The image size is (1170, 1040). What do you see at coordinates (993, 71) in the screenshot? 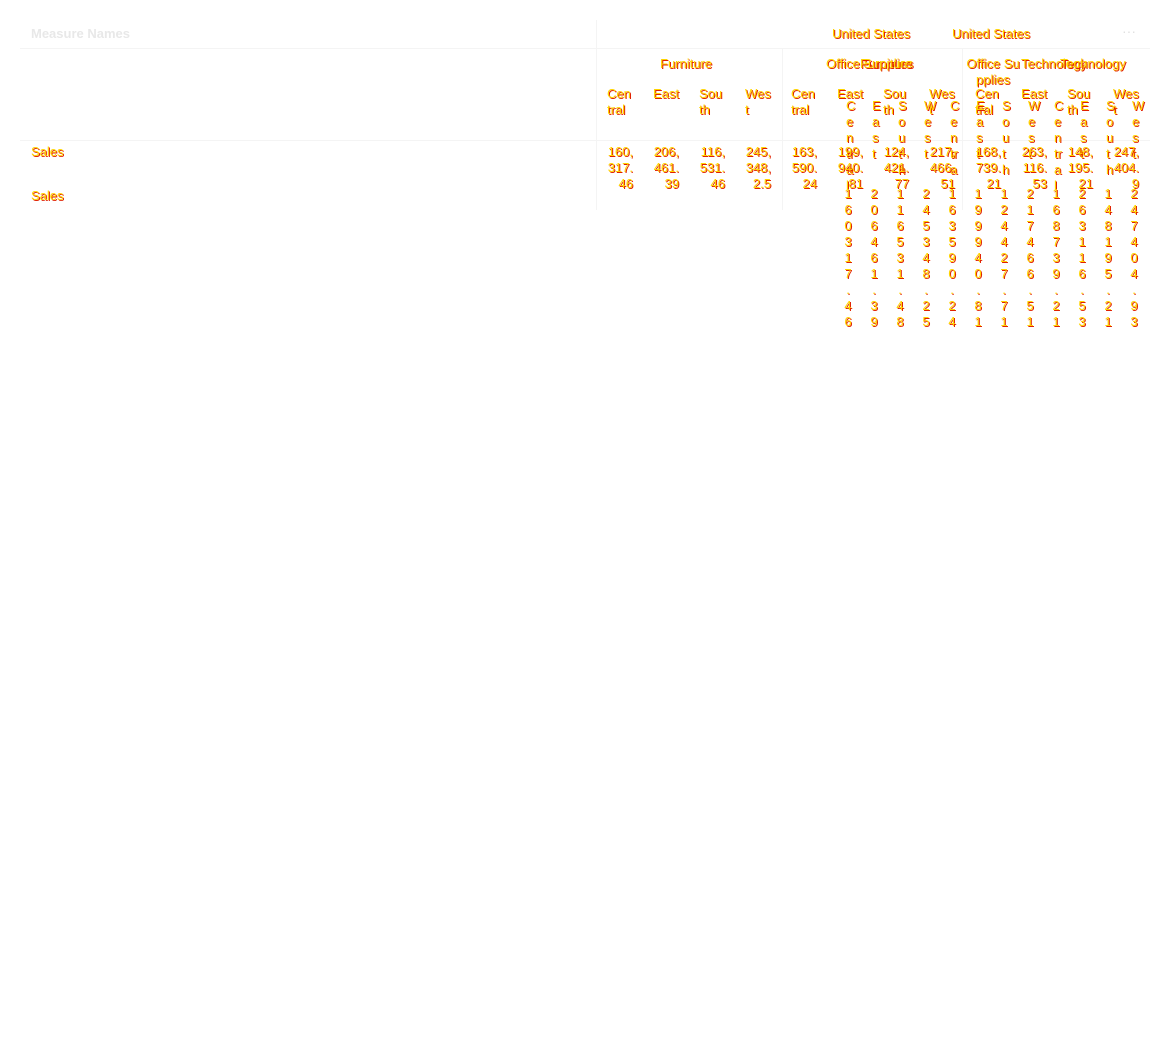
I see `category-header: Office Supplies` at bounding box center [993, 71].